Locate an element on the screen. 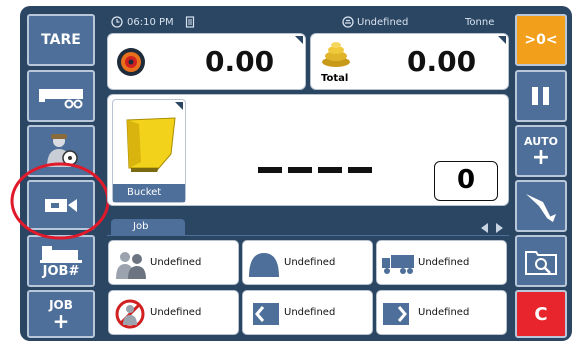 The width and height of the screenshot is (572, 343). job-tab-divider is located at coordinates (308, 235).